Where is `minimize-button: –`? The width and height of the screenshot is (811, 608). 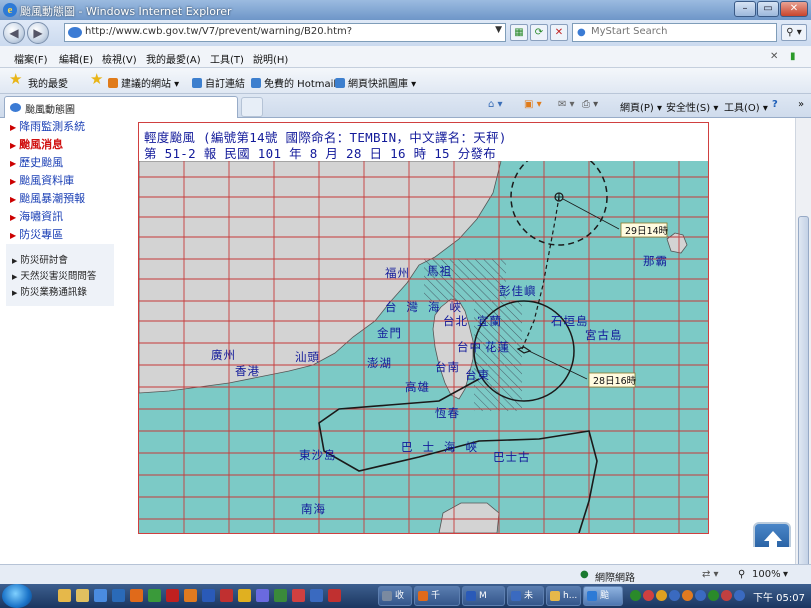 minimize-button: – is located at coordinates (745, 9).